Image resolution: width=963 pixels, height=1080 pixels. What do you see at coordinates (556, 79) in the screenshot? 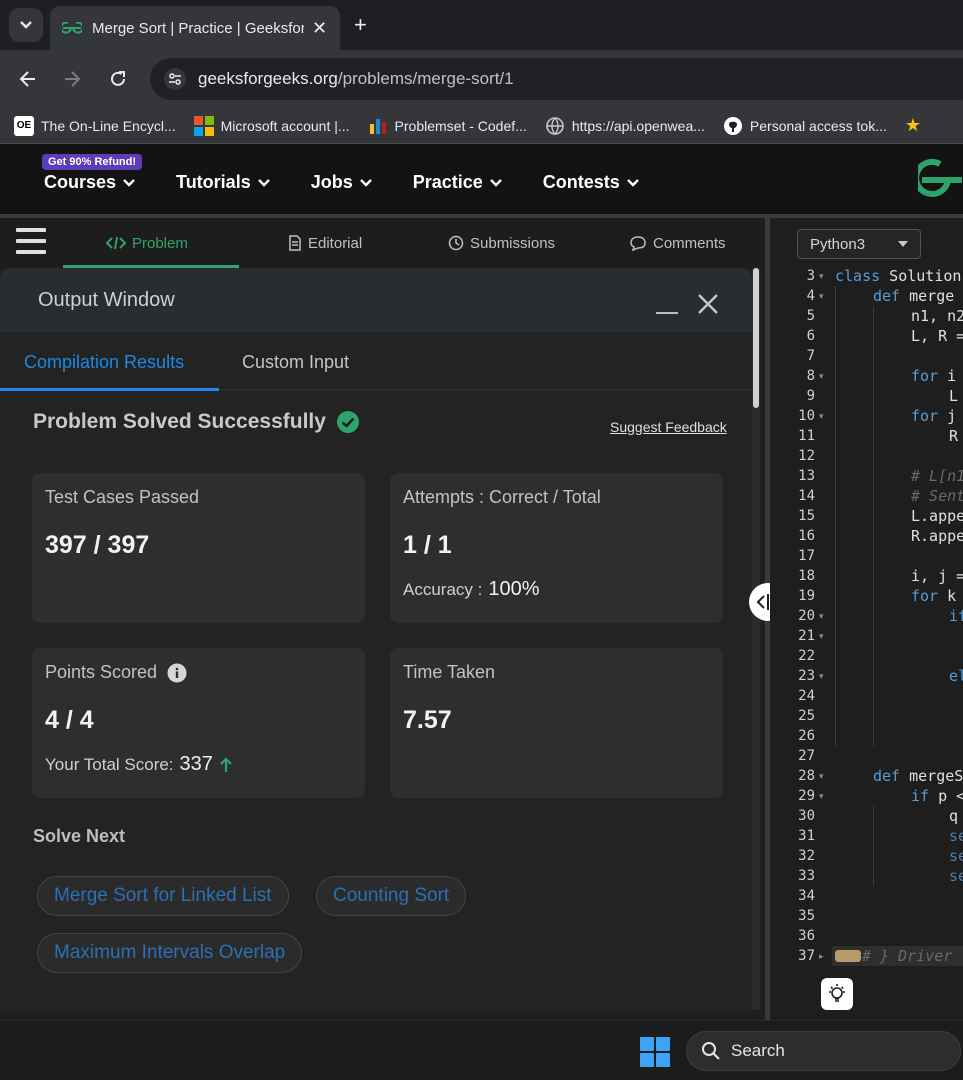
I see `address-bar: geeksforgeeks.org/problems/merge-sort/1` at bounding box center [556, 79].